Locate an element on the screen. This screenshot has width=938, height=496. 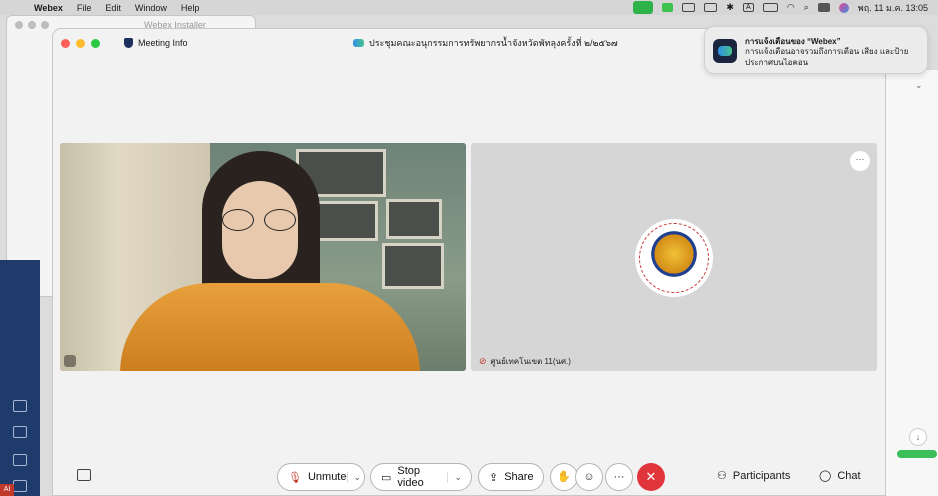
chat-icon: ◯ is located at coordinates (825, 476).